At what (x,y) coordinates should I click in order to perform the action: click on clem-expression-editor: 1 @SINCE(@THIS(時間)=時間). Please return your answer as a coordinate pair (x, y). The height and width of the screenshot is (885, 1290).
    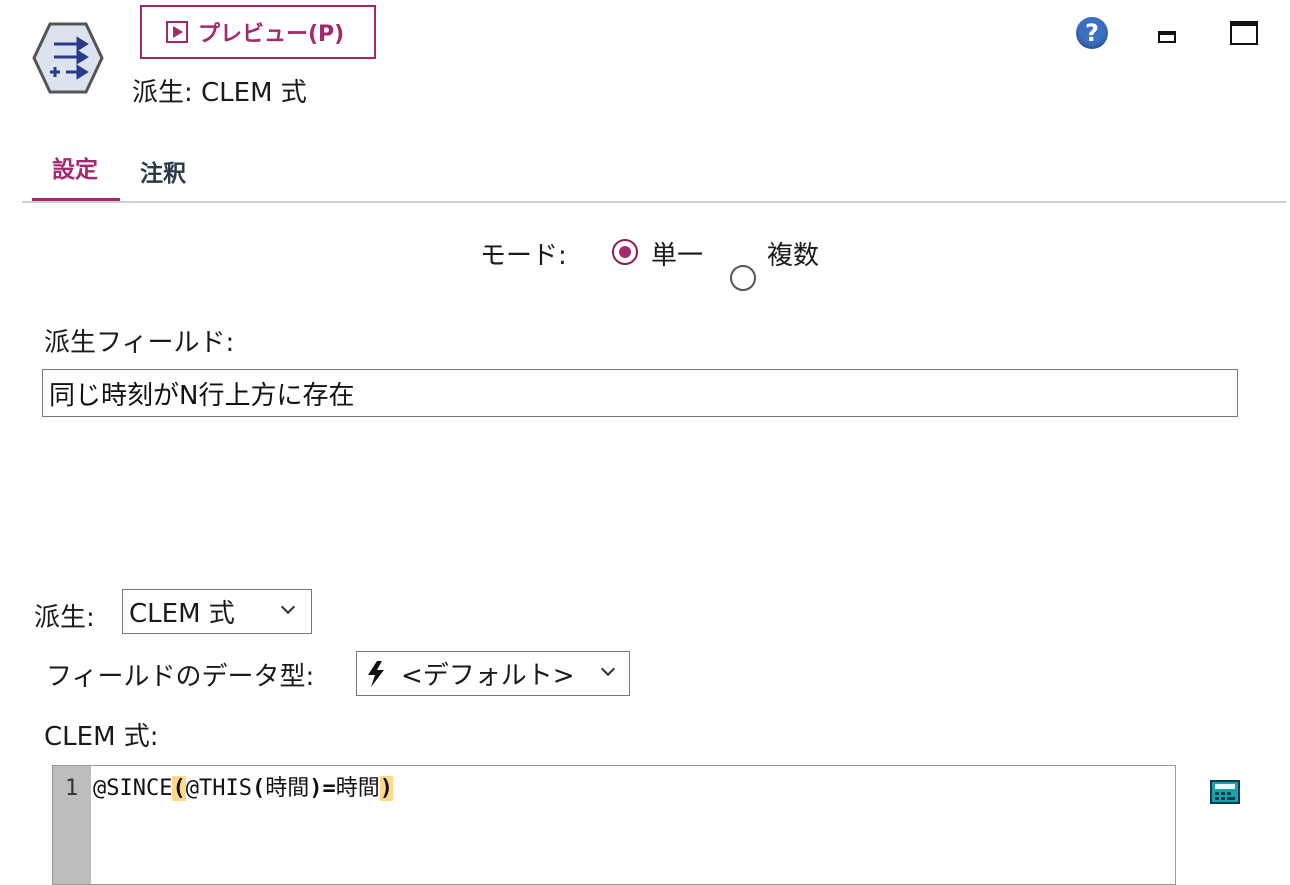
    Looking at the image, I should click on (614, 825).